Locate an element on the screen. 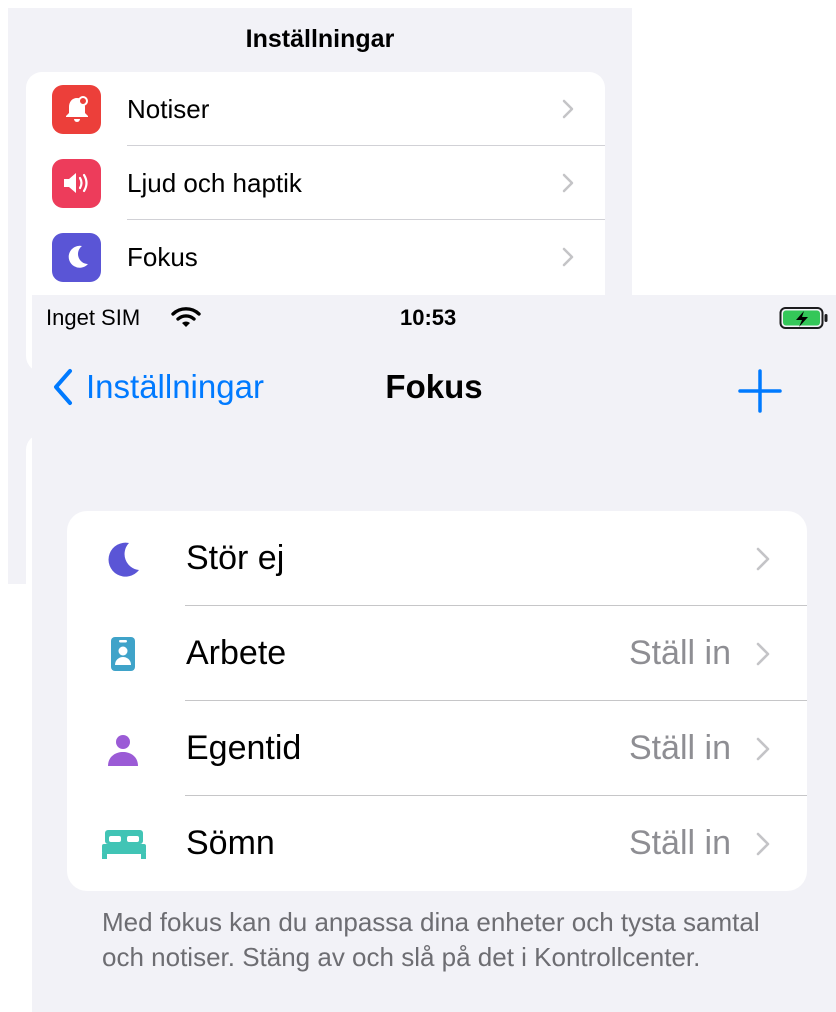 This screenshot has width=836, height=1012. back-button: Inställningar is located at coordinates (157, 387).